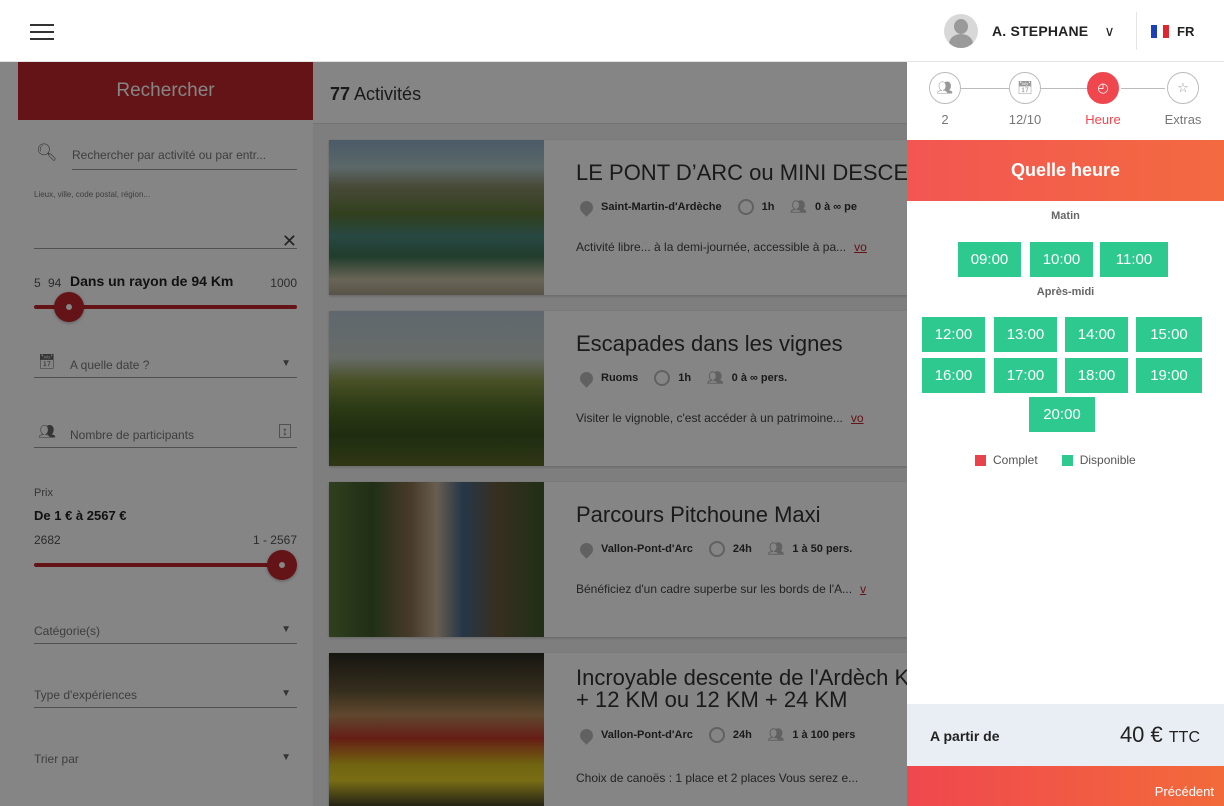 The image size is (1224, 806). I want to click on legend-full: Complet, so click(1015, 460).